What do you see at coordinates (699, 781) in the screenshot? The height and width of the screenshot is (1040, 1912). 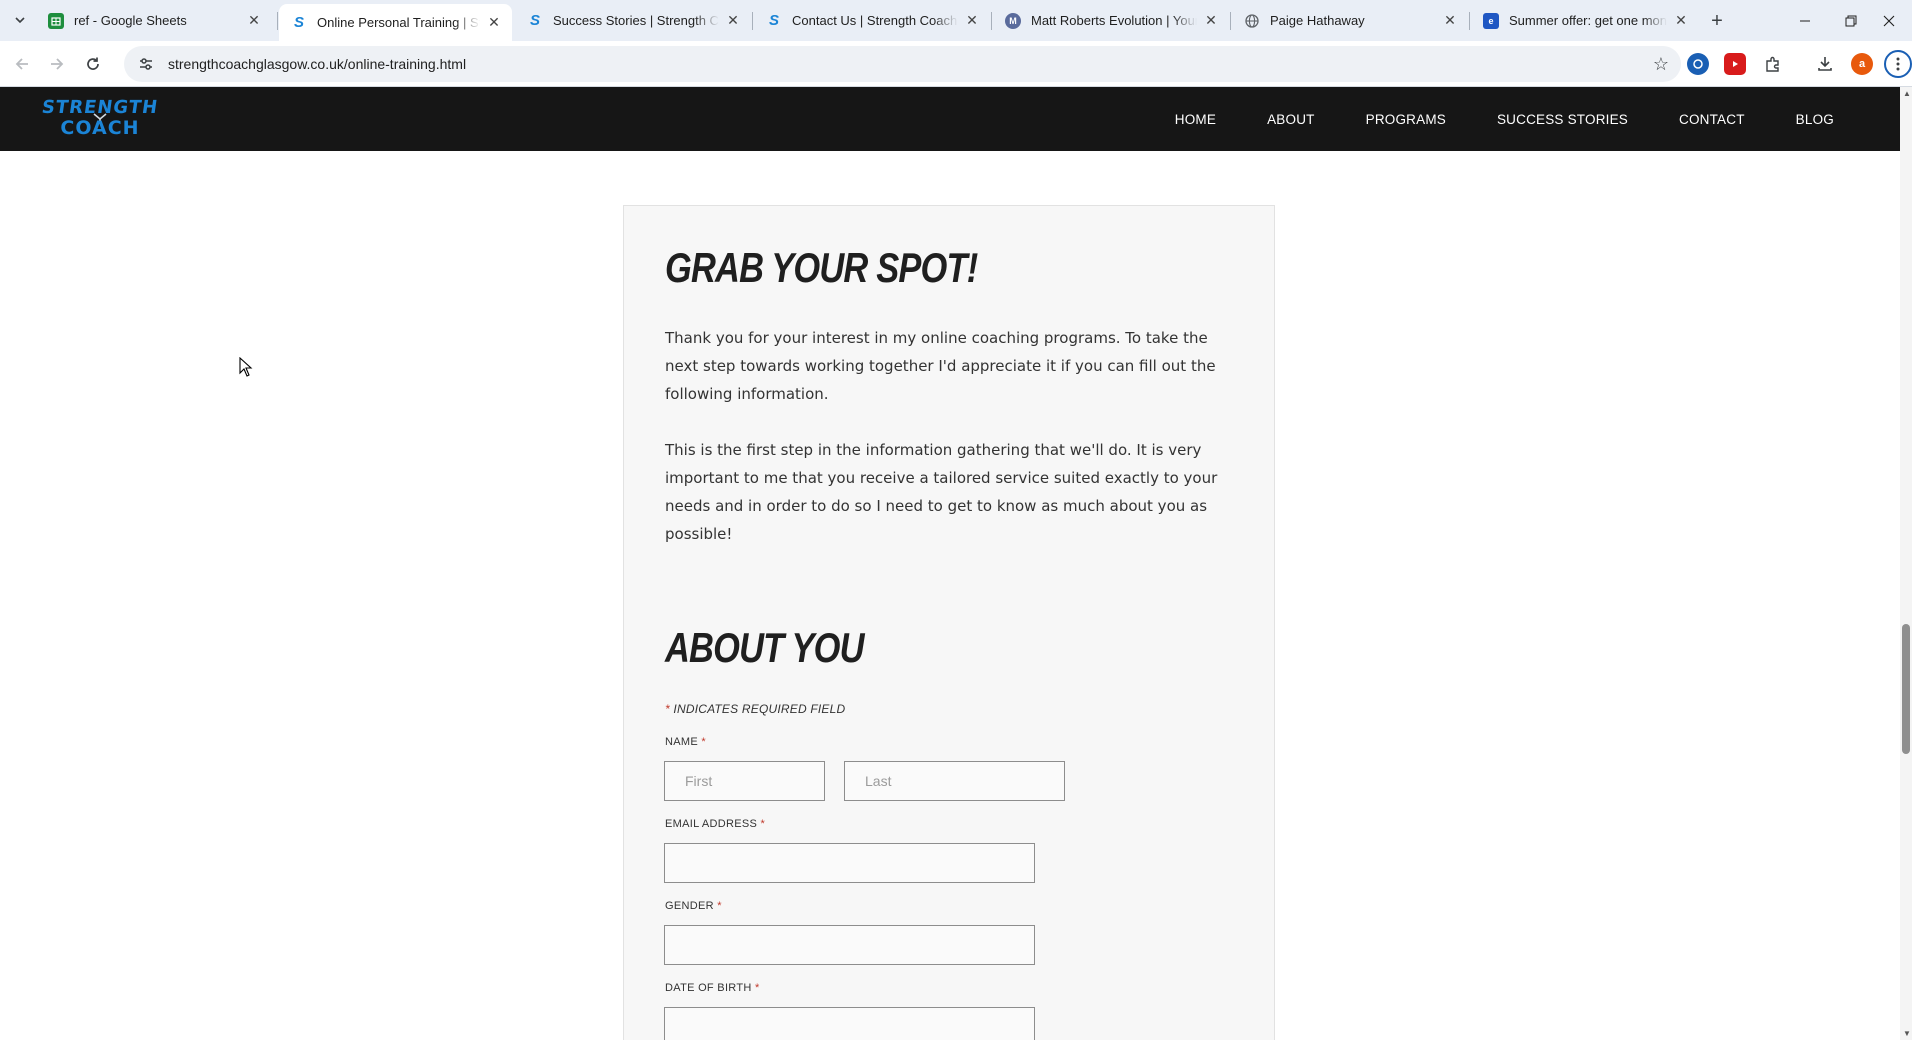 I see `first-name-placeholder: First` at bounding box center [699, 781].